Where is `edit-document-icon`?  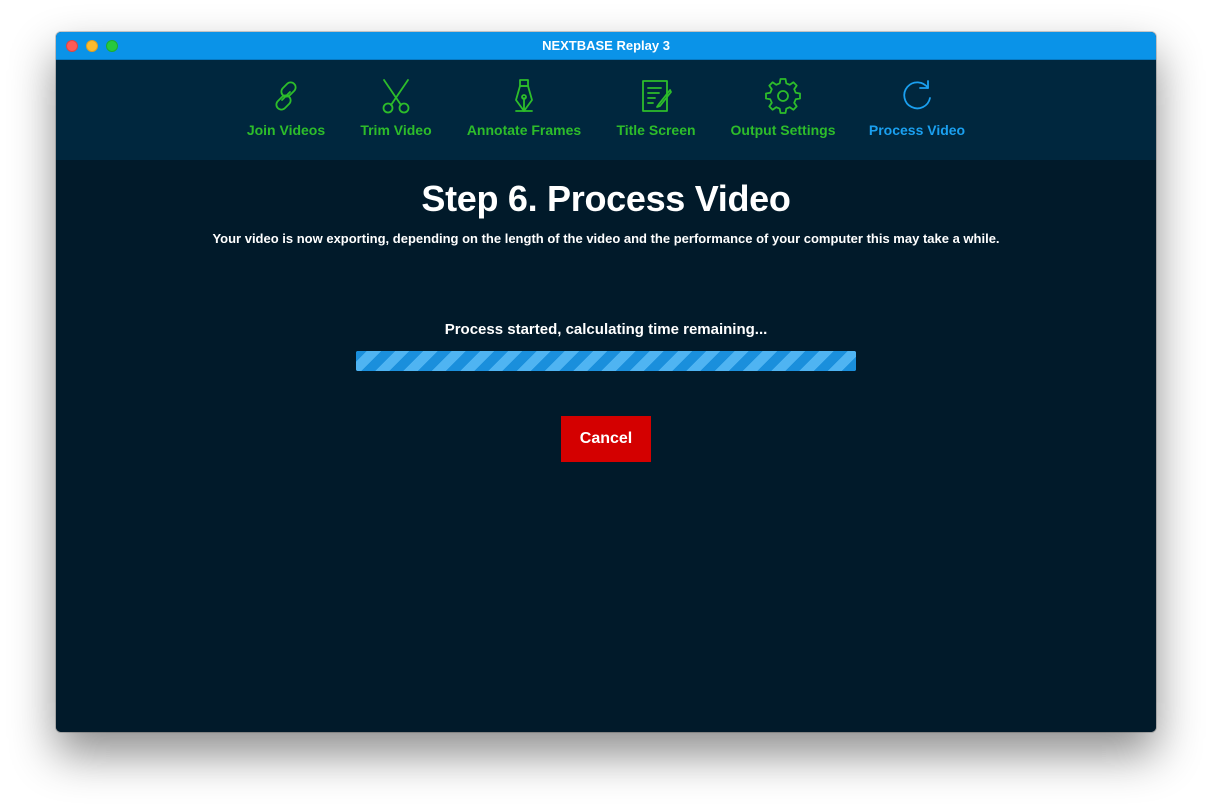 edit-document-icon is located at coordinates (656, 96).